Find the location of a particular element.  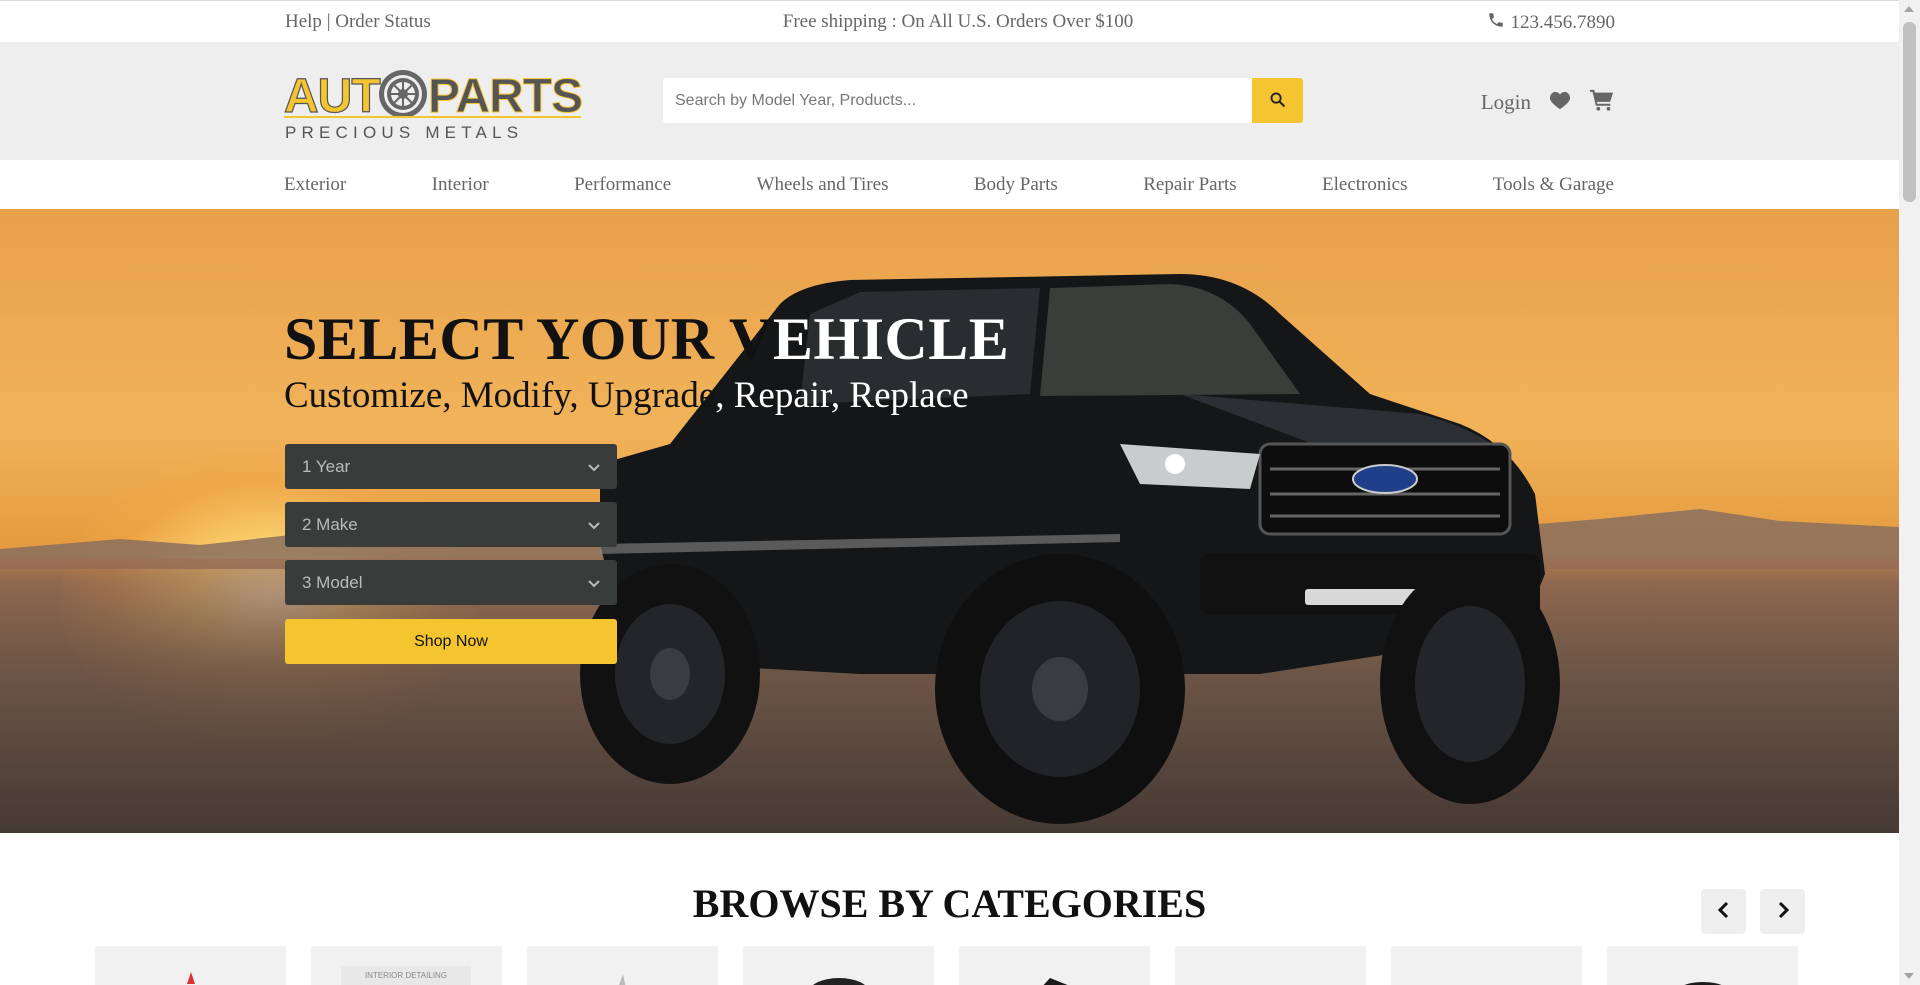

carousel-prev-button is located at coordinates (1723, 911).